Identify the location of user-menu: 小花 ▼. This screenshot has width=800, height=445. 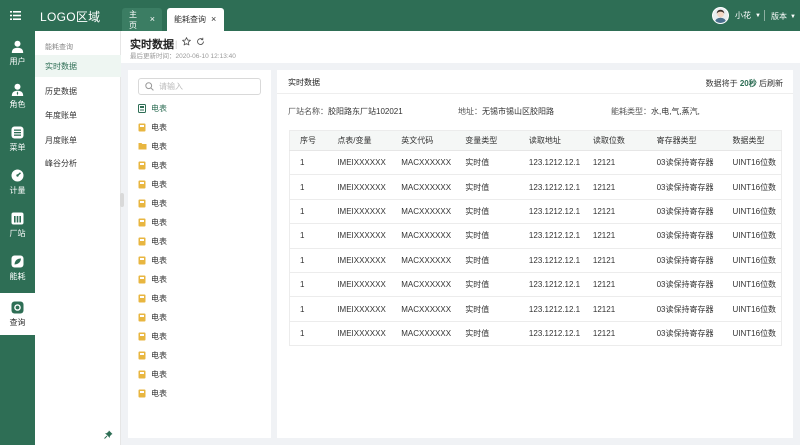
(736, 15).